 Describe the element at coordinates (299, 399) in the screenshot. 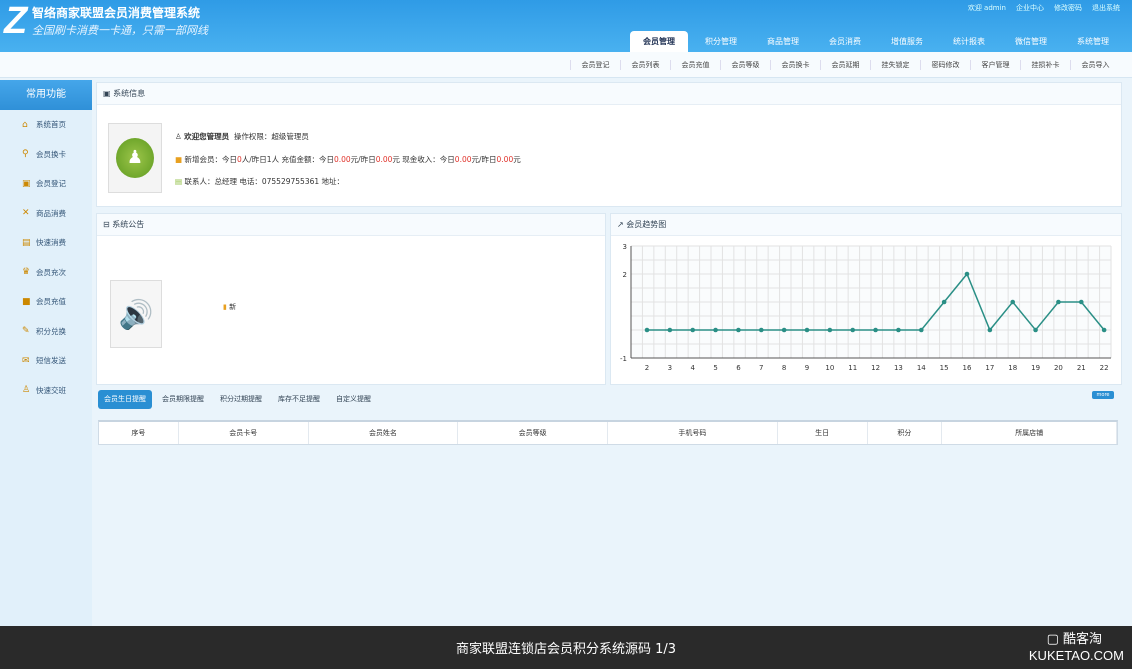

I see `reminder-tab: 库存不足提醒` at that location.